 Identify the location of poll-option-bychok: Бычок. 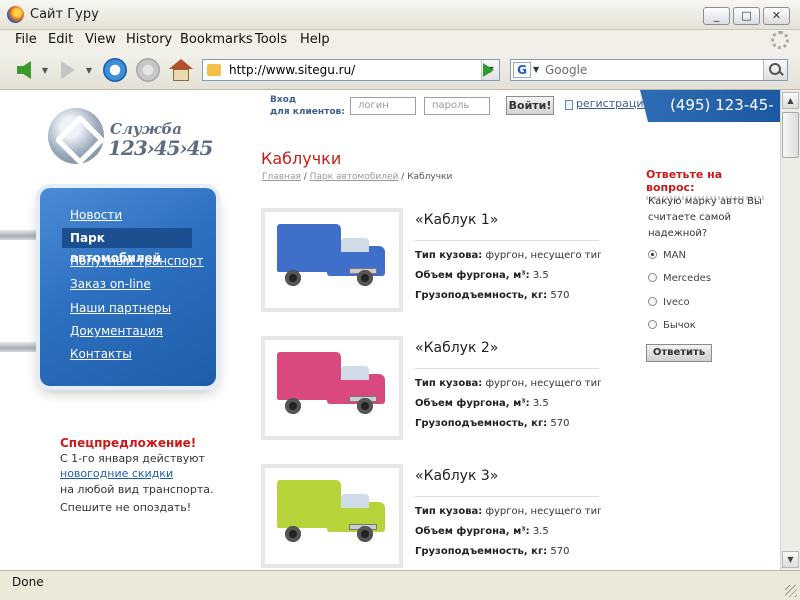
(672, 325).